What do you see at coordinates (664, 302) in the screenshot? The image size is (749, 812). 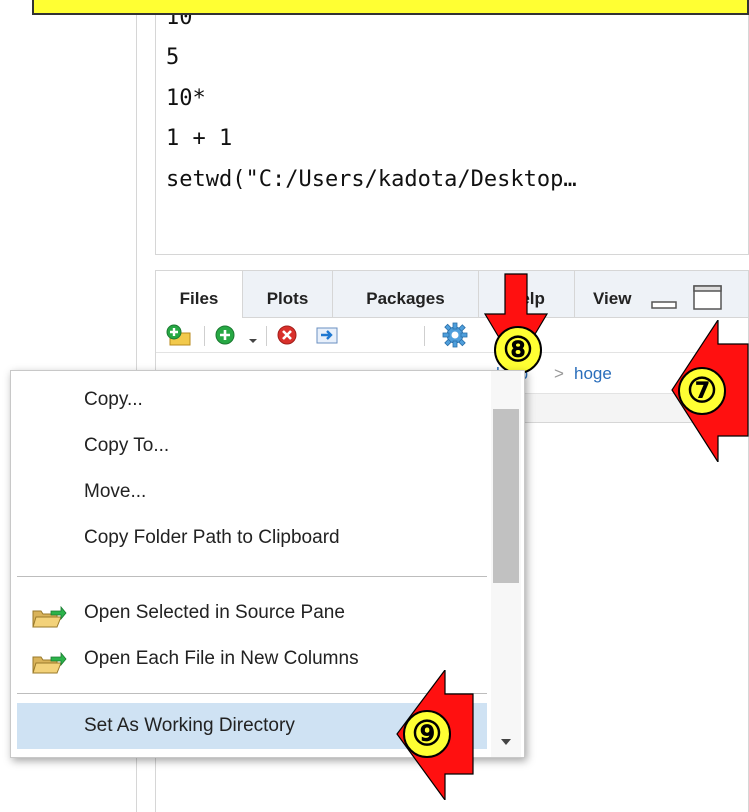 I see `minimize-icon` at bounding box center [664, 302].